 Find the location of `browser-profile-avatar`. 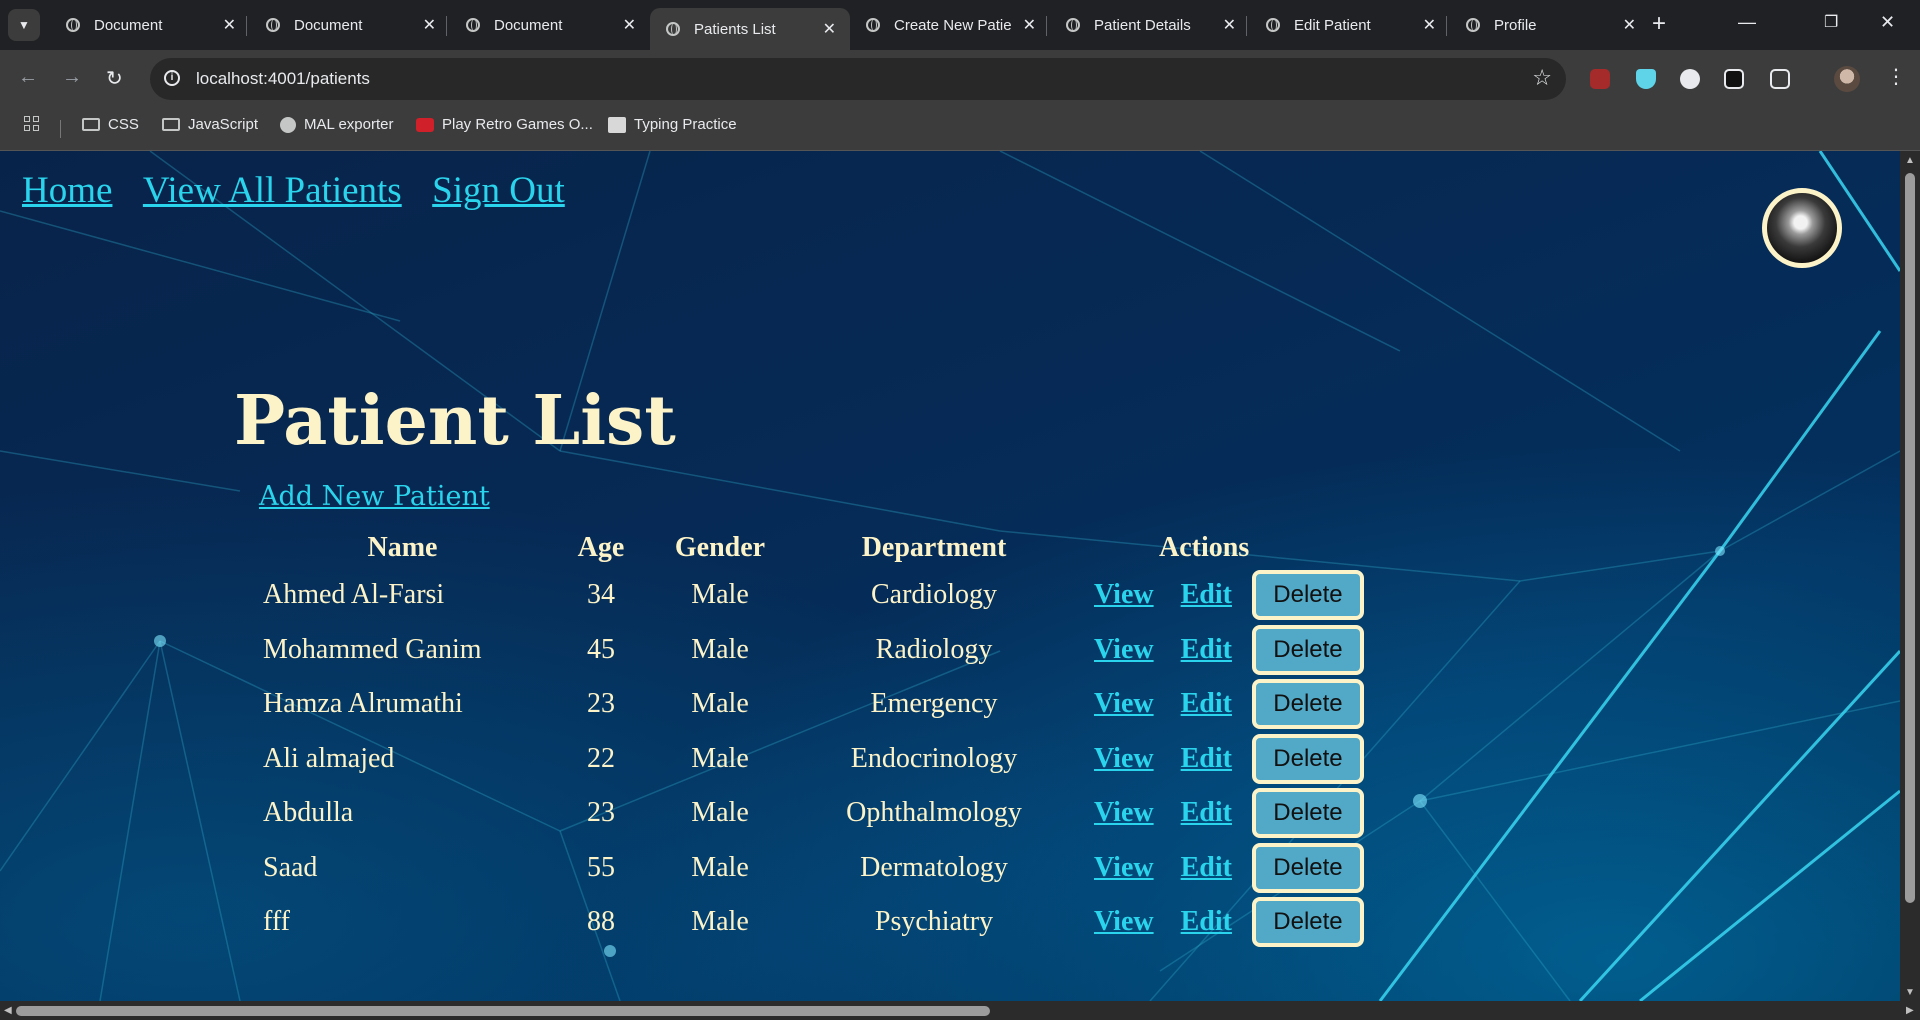

browser-profile-avatar is located at coordinates (1847, 79).